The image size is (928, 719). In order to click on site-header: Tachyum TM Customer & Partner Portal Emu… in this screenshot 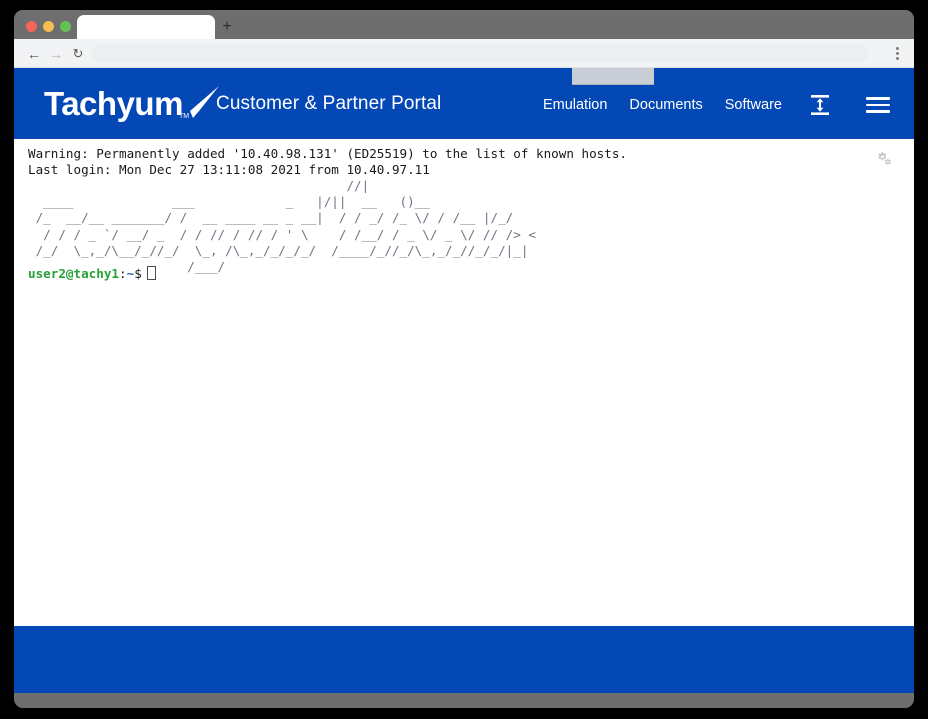, I will do `click(464, 103)`.